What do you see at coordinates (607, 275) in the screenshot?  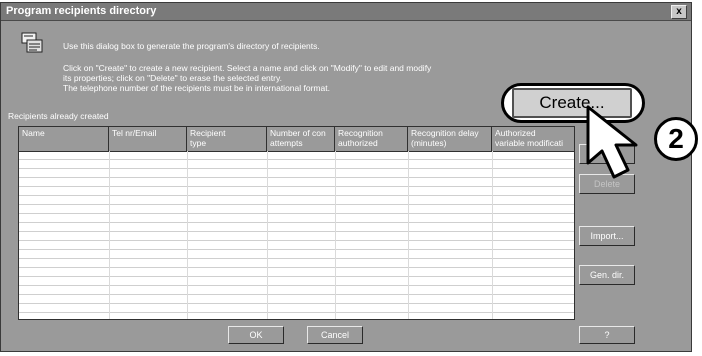 I see `gen-dir-button: Gen. dir.` at bounding box center [607, 275].